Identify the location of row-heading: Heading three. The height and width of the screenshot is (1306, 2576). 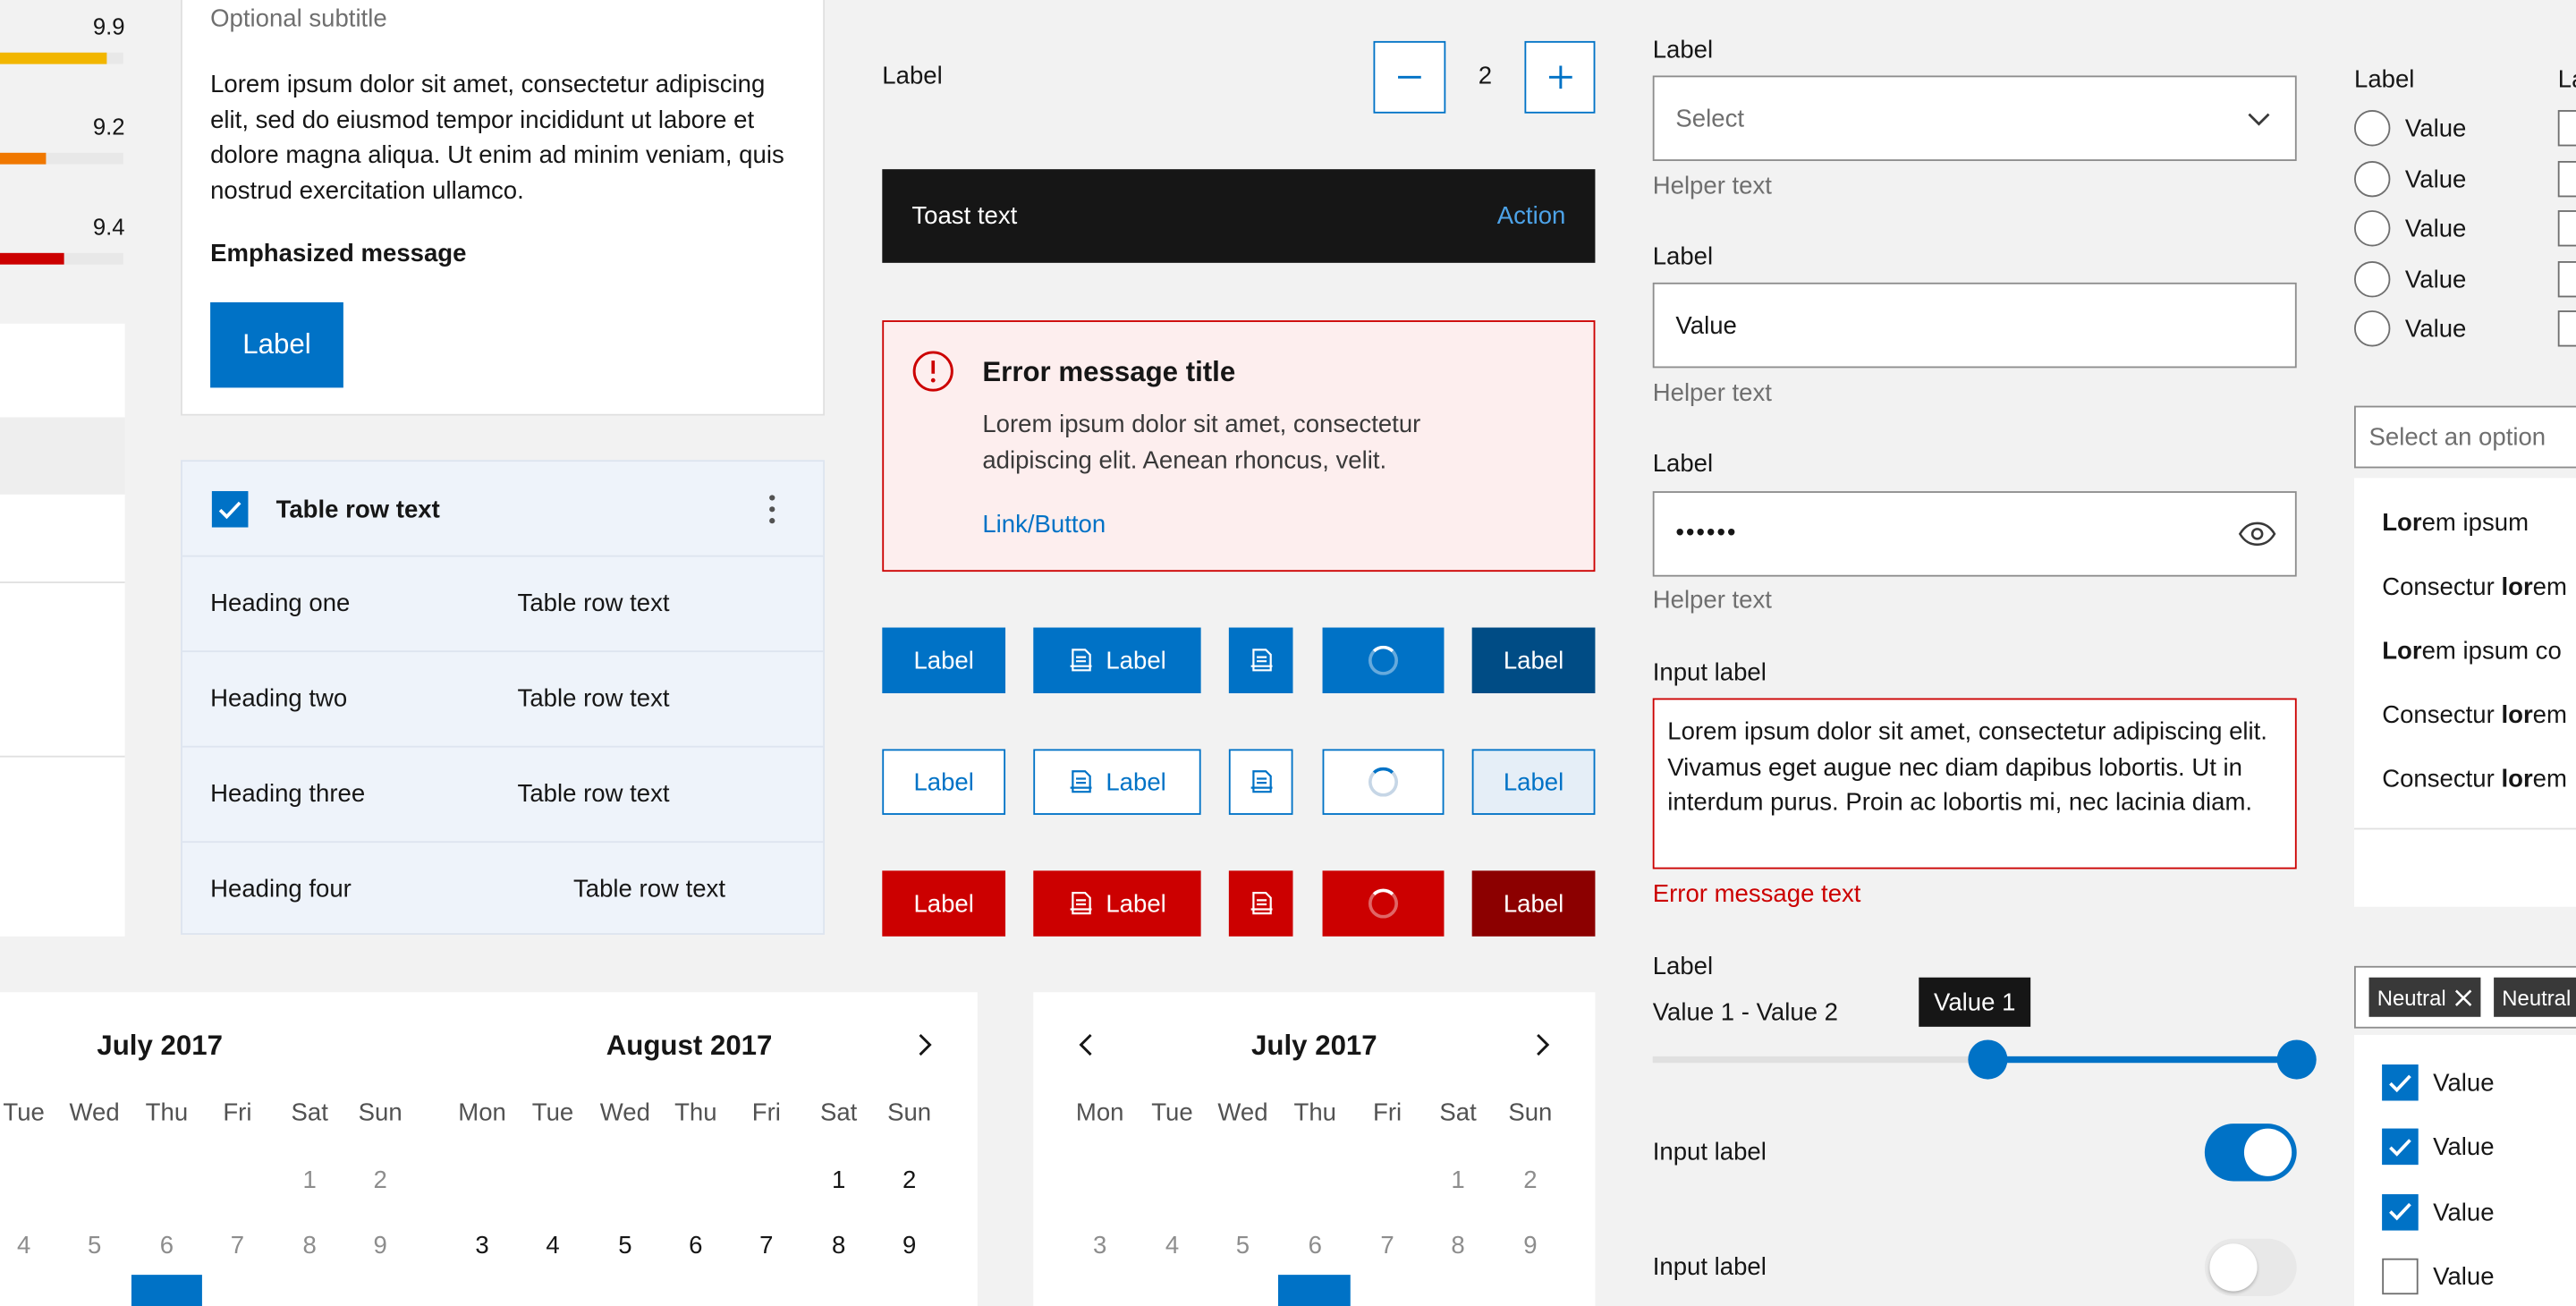
(288, 794).